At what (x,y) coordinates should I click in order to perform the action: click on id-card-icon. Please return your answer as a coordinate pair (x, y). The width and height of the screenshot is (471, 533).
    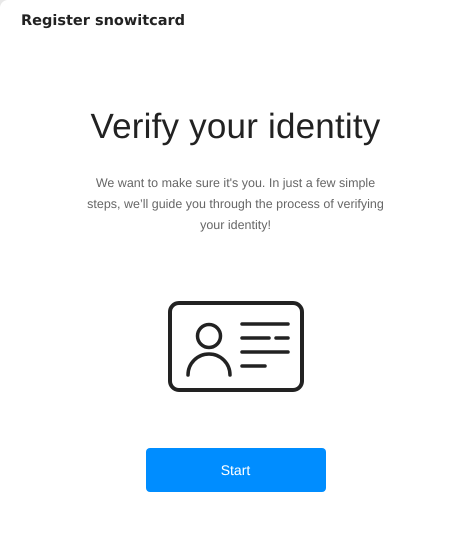
    Looking at the image, I should click on (236, 346).